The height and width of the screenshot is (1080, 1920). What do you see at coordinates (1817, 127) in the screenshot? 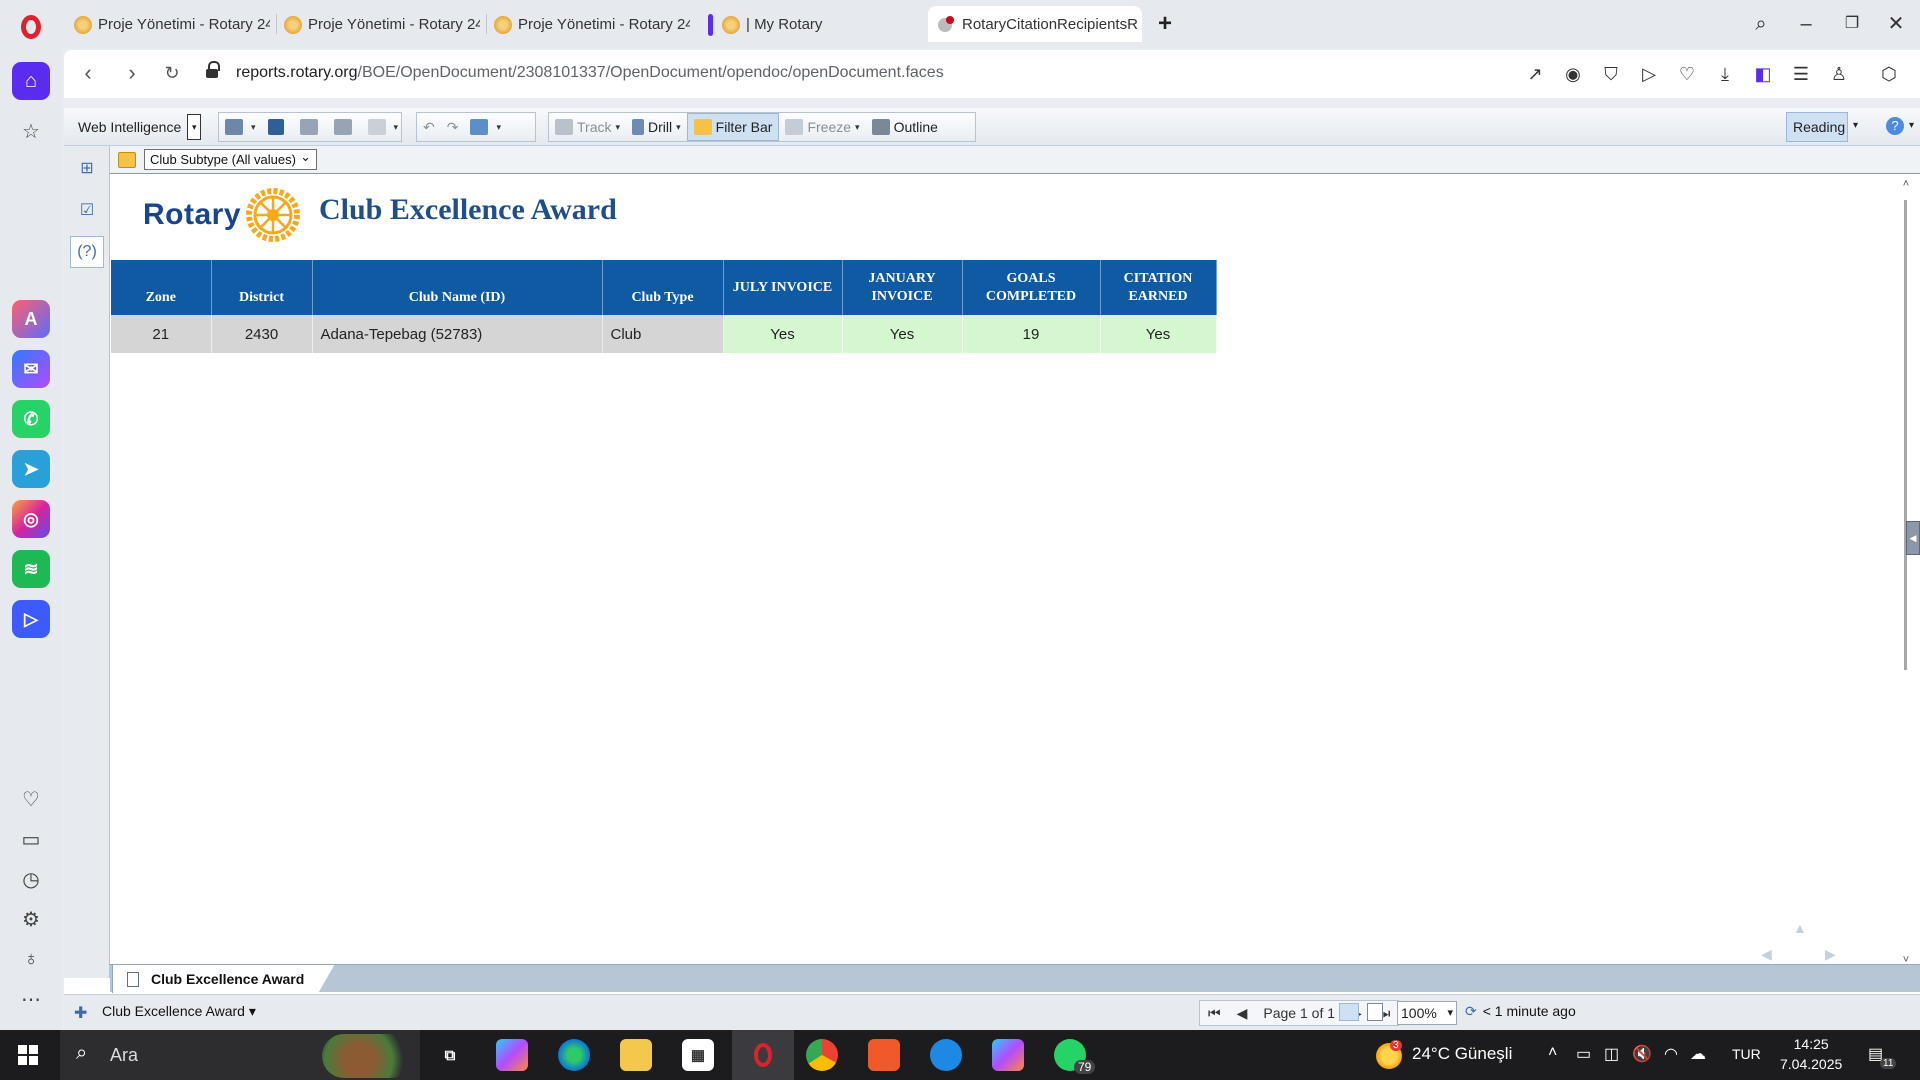
I see `reading-mode-button: Reading` at bounding box center [1817, 127].